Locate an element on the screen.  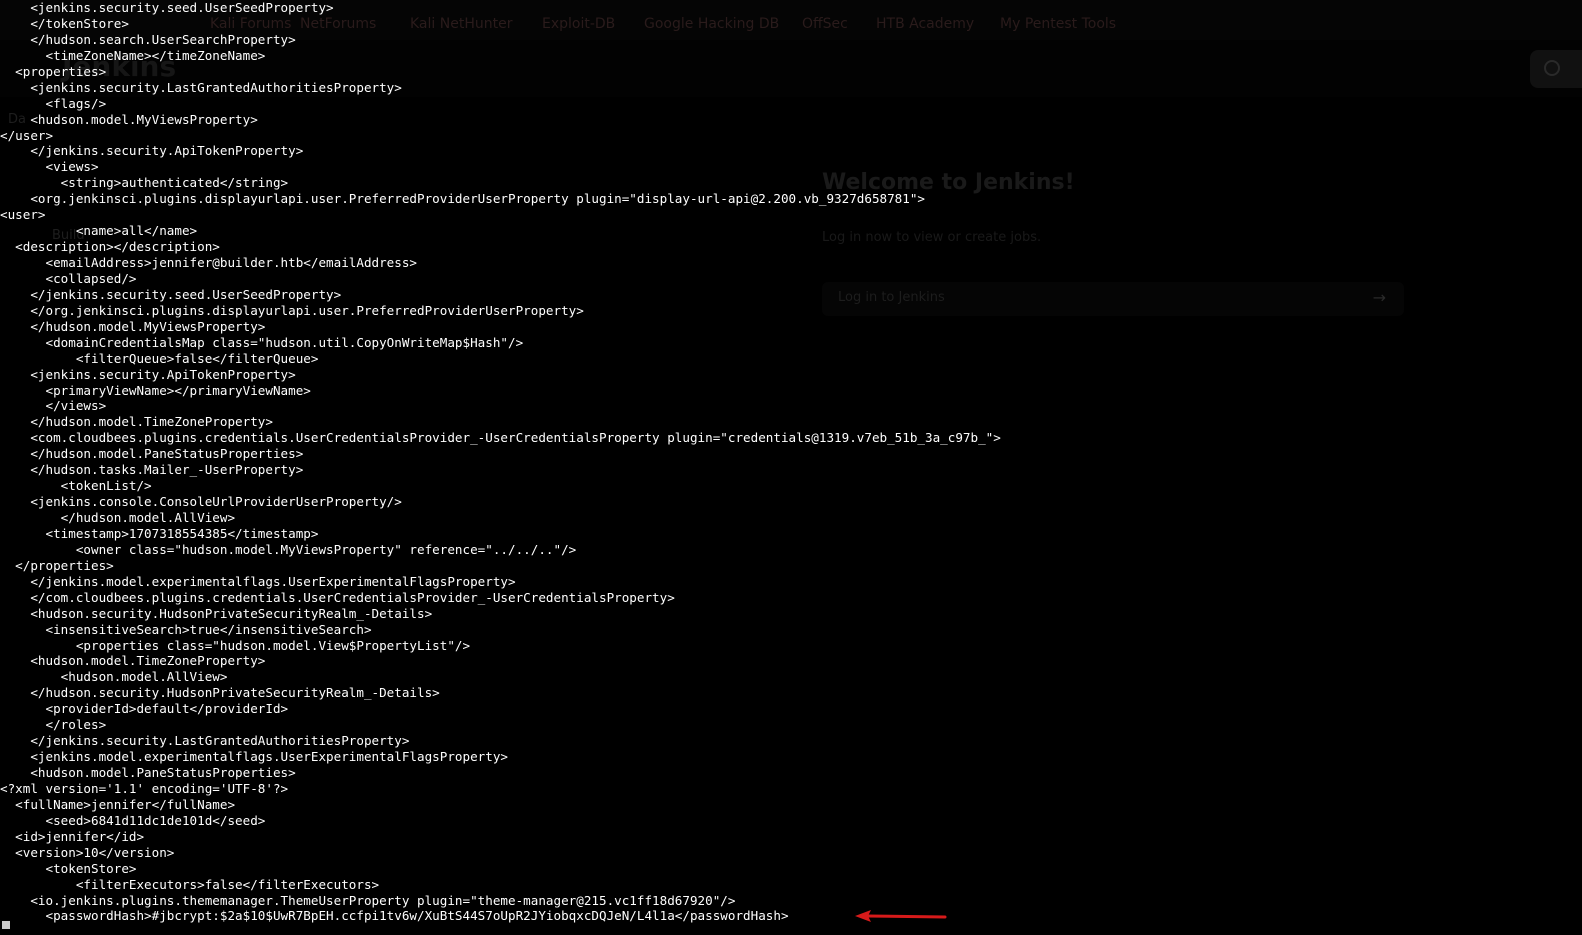
terminal-line: <views> is located at coordinates (49, 167).